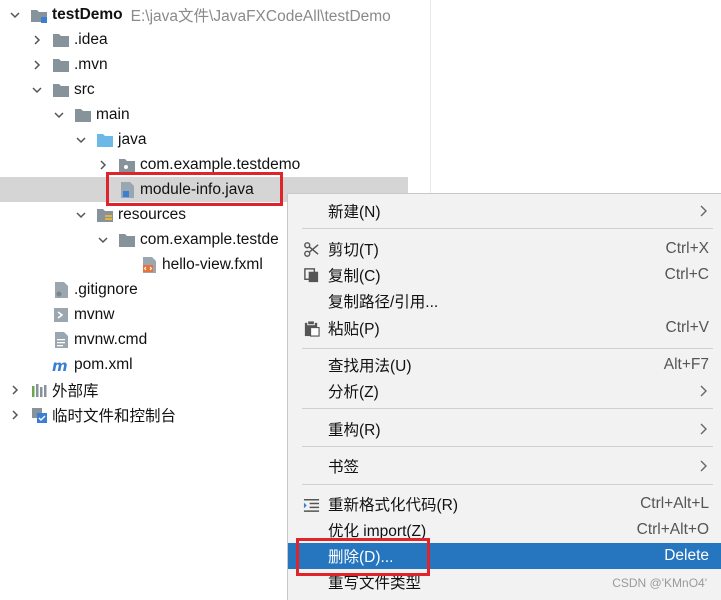 The height and width of the screenshot is (600, 721). I want to click on module-folder-icon, so click(39, 15).